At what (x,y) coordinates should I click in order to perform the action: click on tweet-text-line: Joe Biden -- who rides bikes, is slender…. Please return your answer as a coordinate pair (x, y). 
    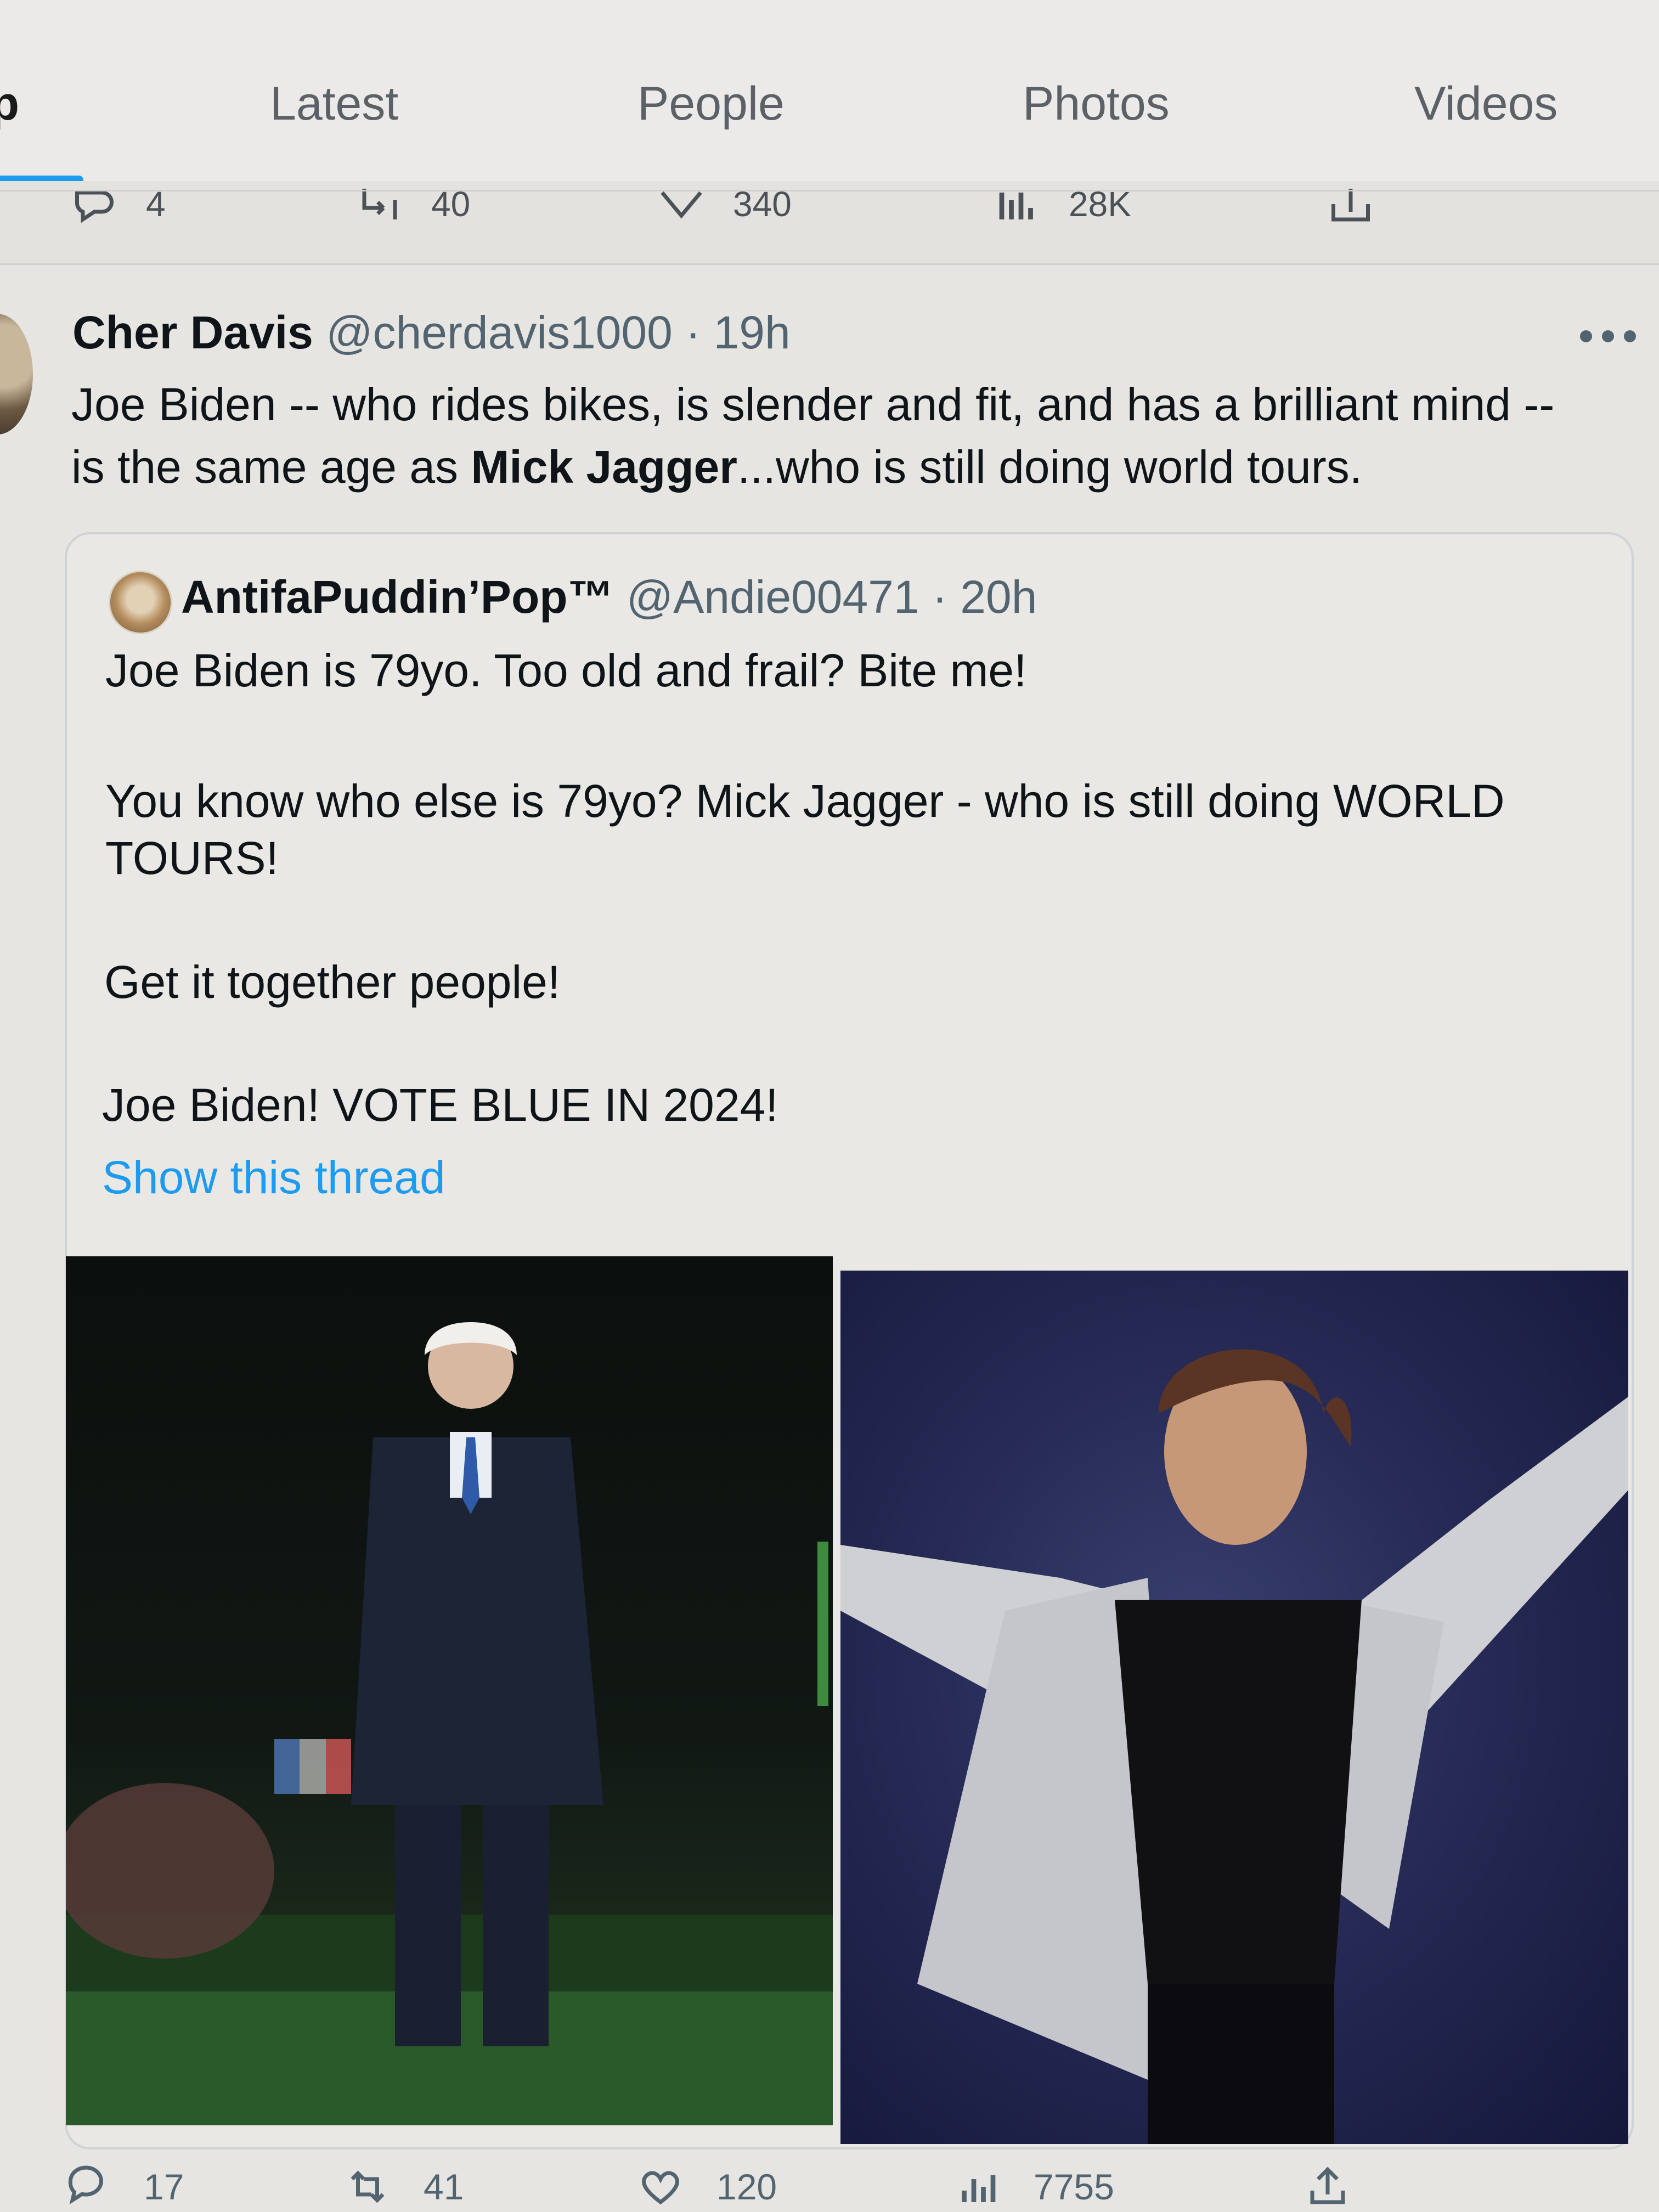
    Looking at the image, I should click on (813, 405).